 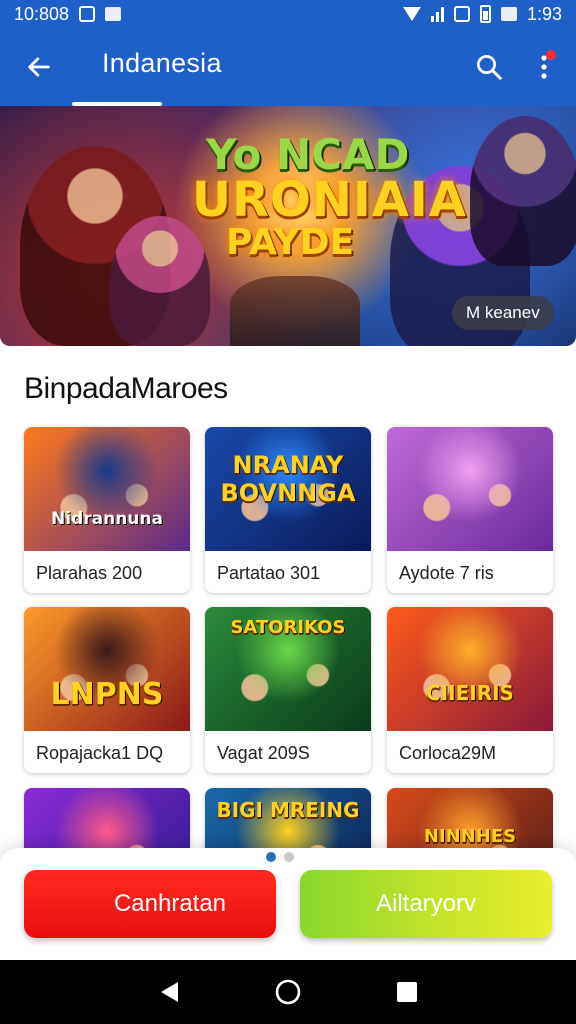 I want to click on nav-recents-button, so click(x=407, y=992).